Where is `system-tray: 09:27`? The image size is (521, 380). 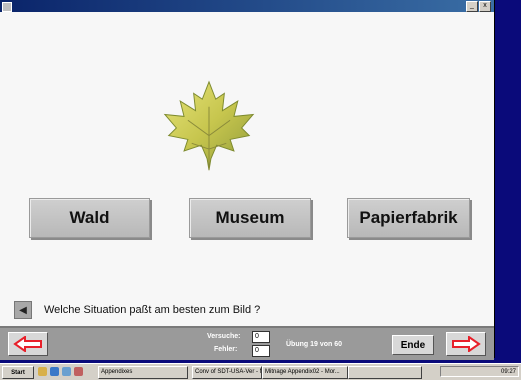 system-tray: 09:27 is located at coordinates (479, 371).